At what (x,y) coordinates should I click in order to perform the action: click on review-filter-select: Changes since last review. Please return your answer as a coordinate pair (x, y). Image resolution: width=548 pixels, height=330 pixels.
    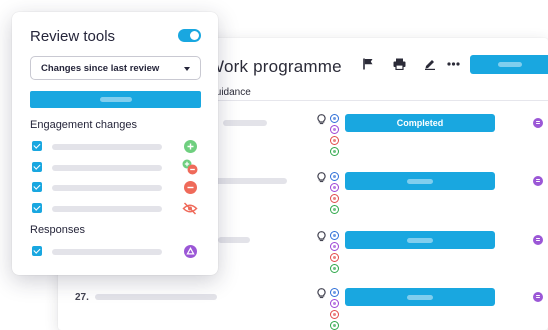
    Looking at the image, I should click on (115, 68).